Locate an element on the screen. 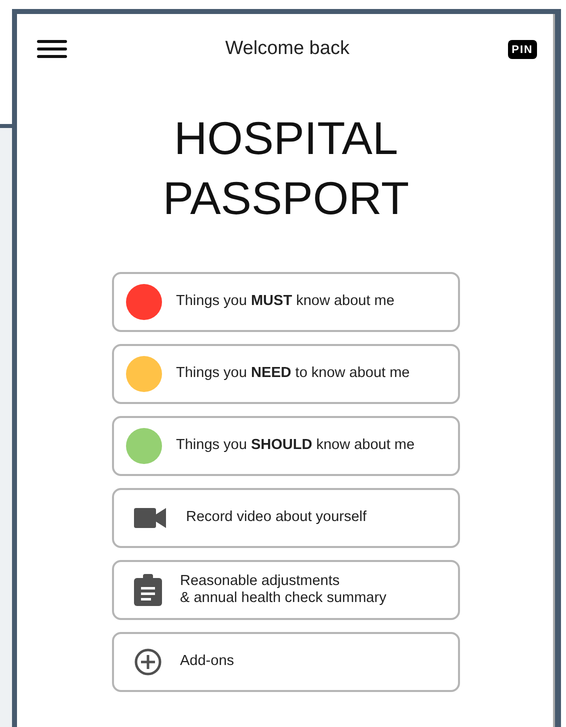  app-title: HOSPITAL is located at coordinates (286, 138).